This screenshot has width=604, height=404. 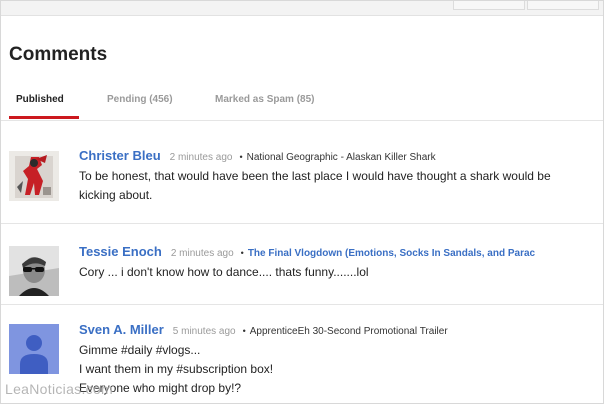 I want to click on comment-author: Tessie Enoch, so click(x=120, y=251).